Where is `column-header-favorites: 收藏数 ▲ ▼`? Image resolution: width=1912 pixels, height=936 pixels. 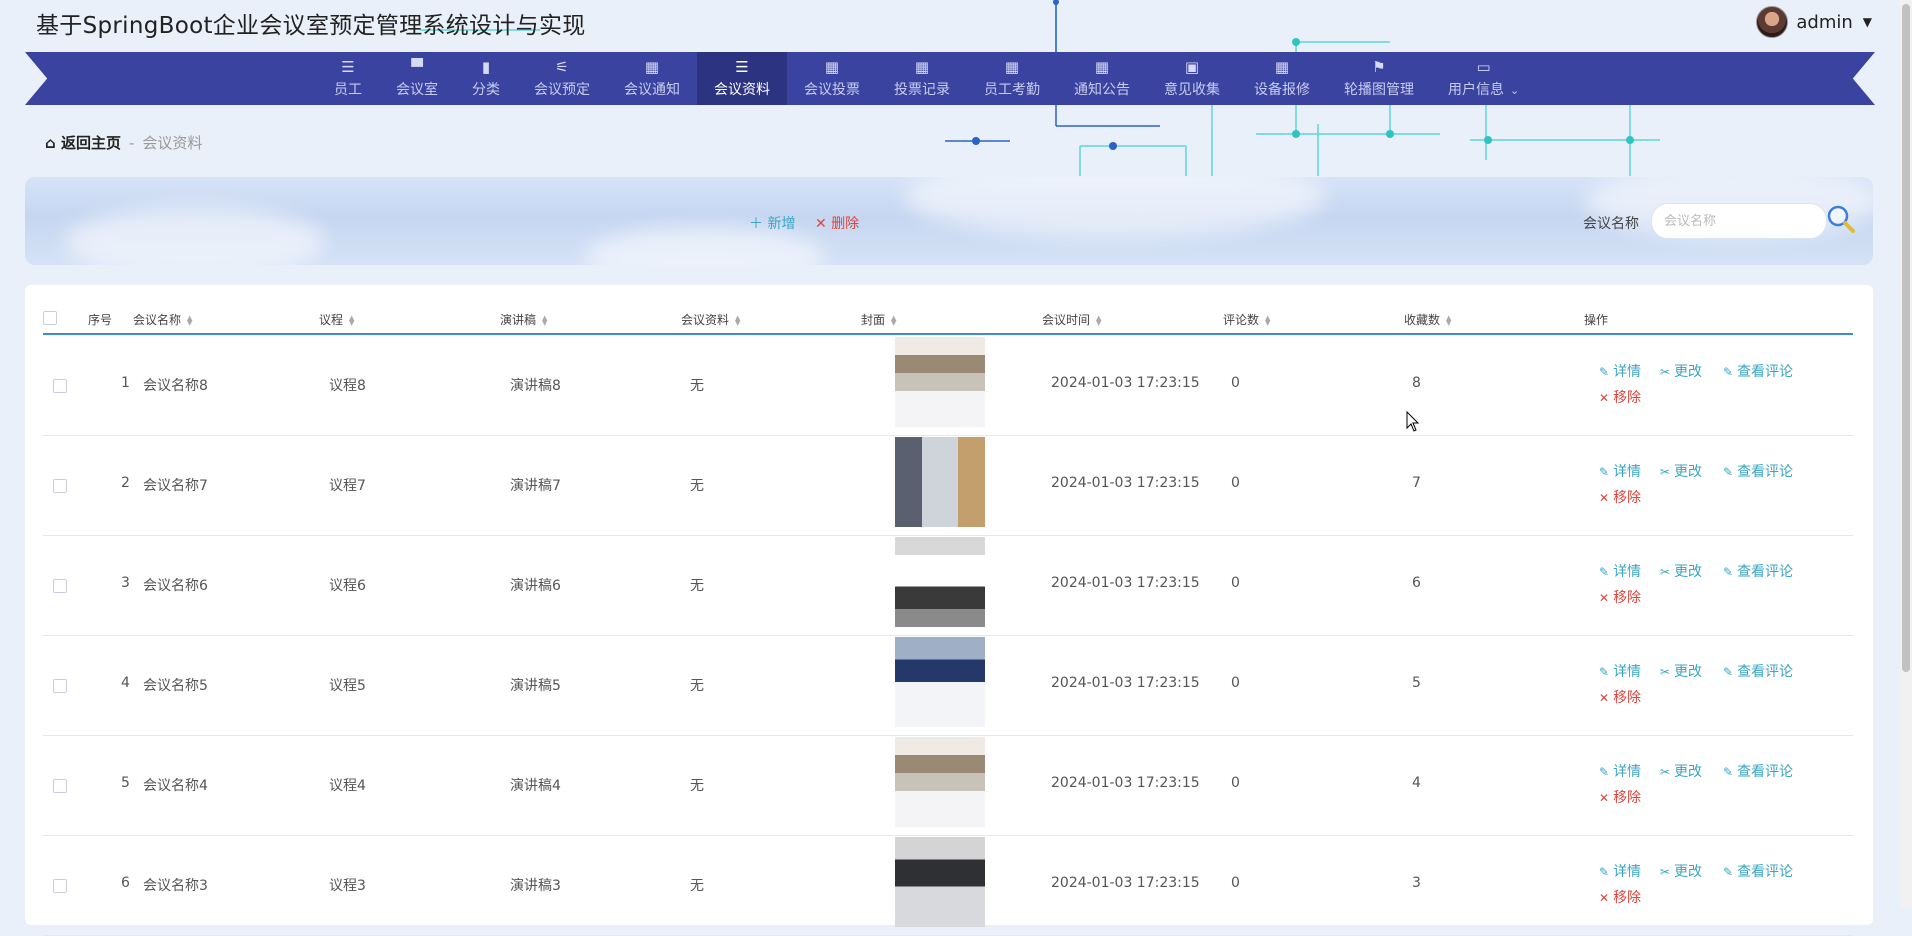
column-header-favorites: 收藏数 ▲ ▼ is located at coordinates (1427, 319).